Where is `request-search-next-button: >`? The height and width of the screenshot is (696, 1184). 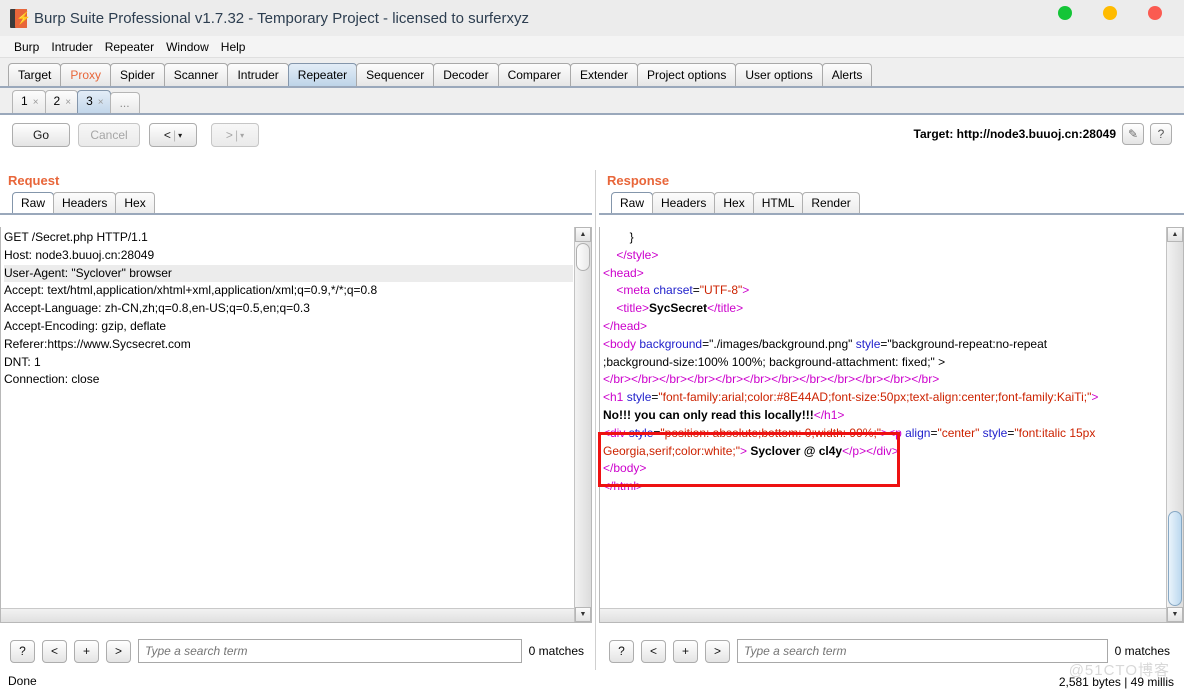 request-search-next-button: > is located at coordinates (118, 651).